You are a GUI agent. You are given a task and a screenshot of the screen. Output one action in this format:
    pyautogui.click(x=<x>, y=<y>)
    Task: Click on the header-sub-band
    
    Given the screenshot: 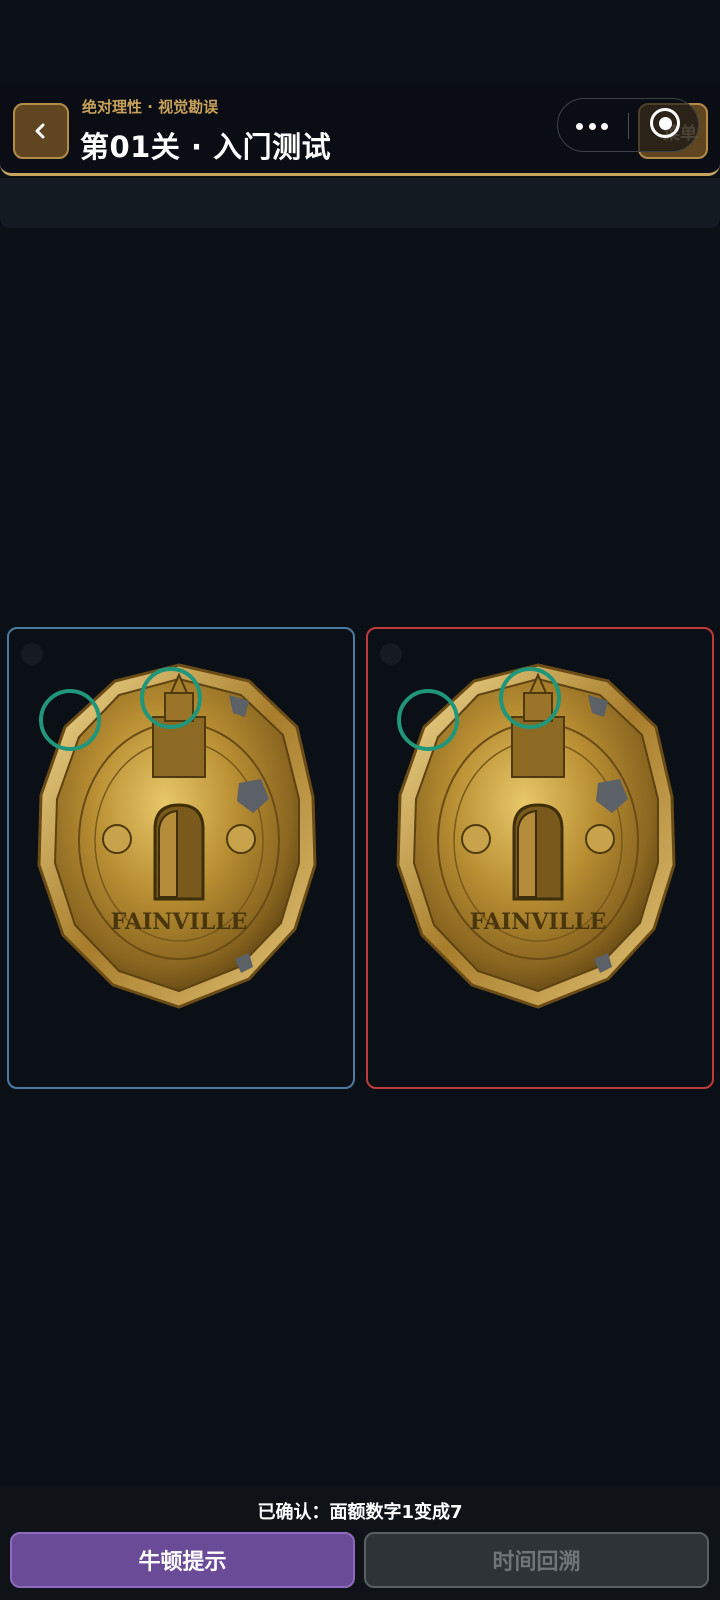 What is the action you would take?
    pyautogui.click(x=360, y=203)
    